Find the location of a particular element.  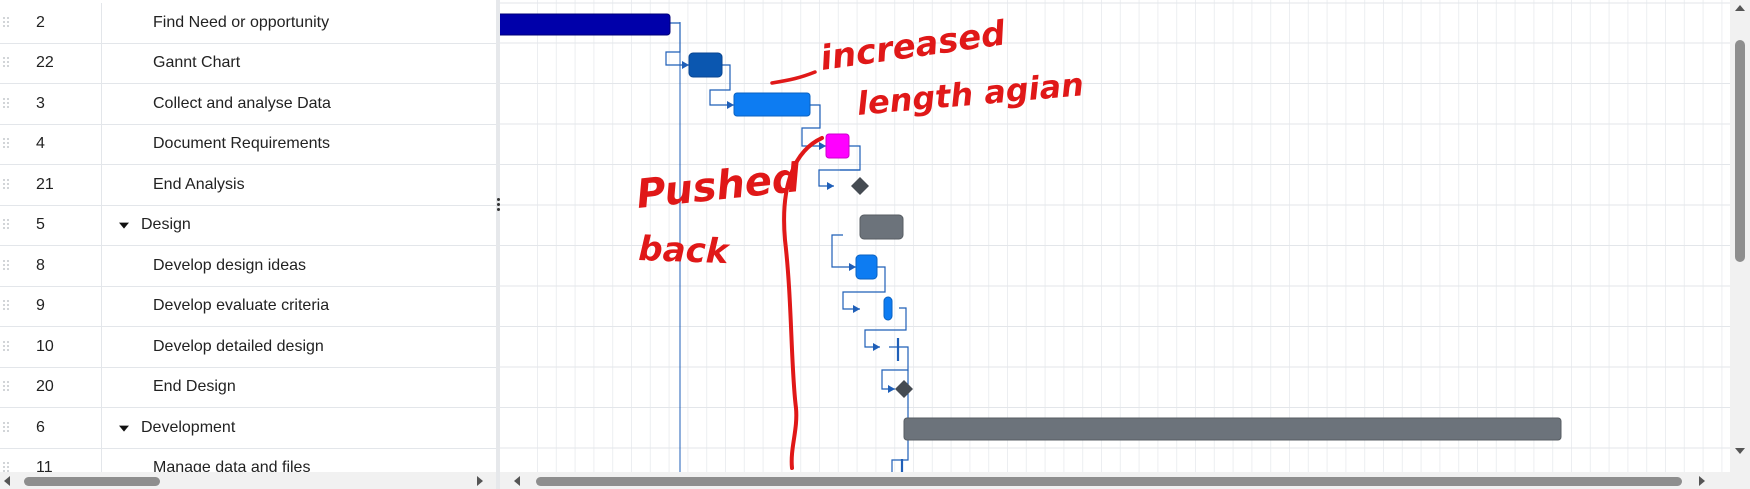

task-name: Design is located at coordinates (166, 225).